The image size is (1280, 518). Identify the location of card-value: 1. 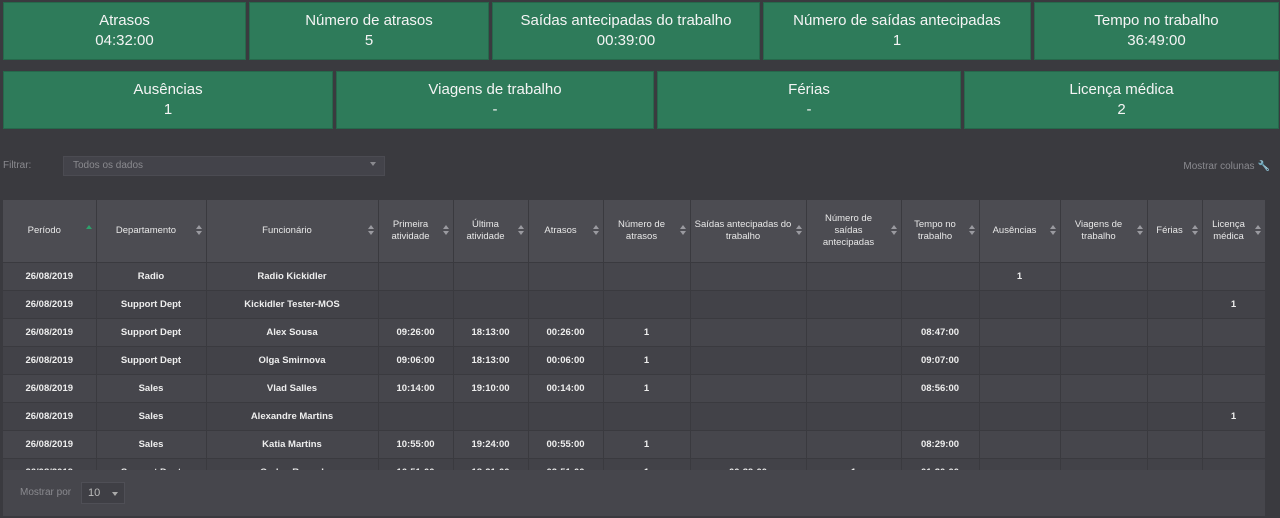
(897, 40).